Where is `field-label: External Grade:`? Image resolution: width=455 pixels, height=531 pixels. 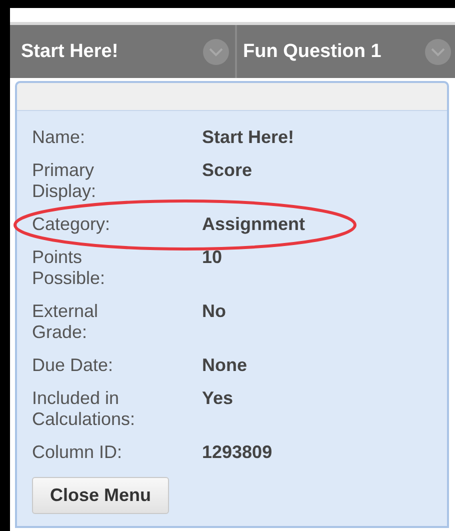 field-label: External Grade: is located at coordinates (66, 322).